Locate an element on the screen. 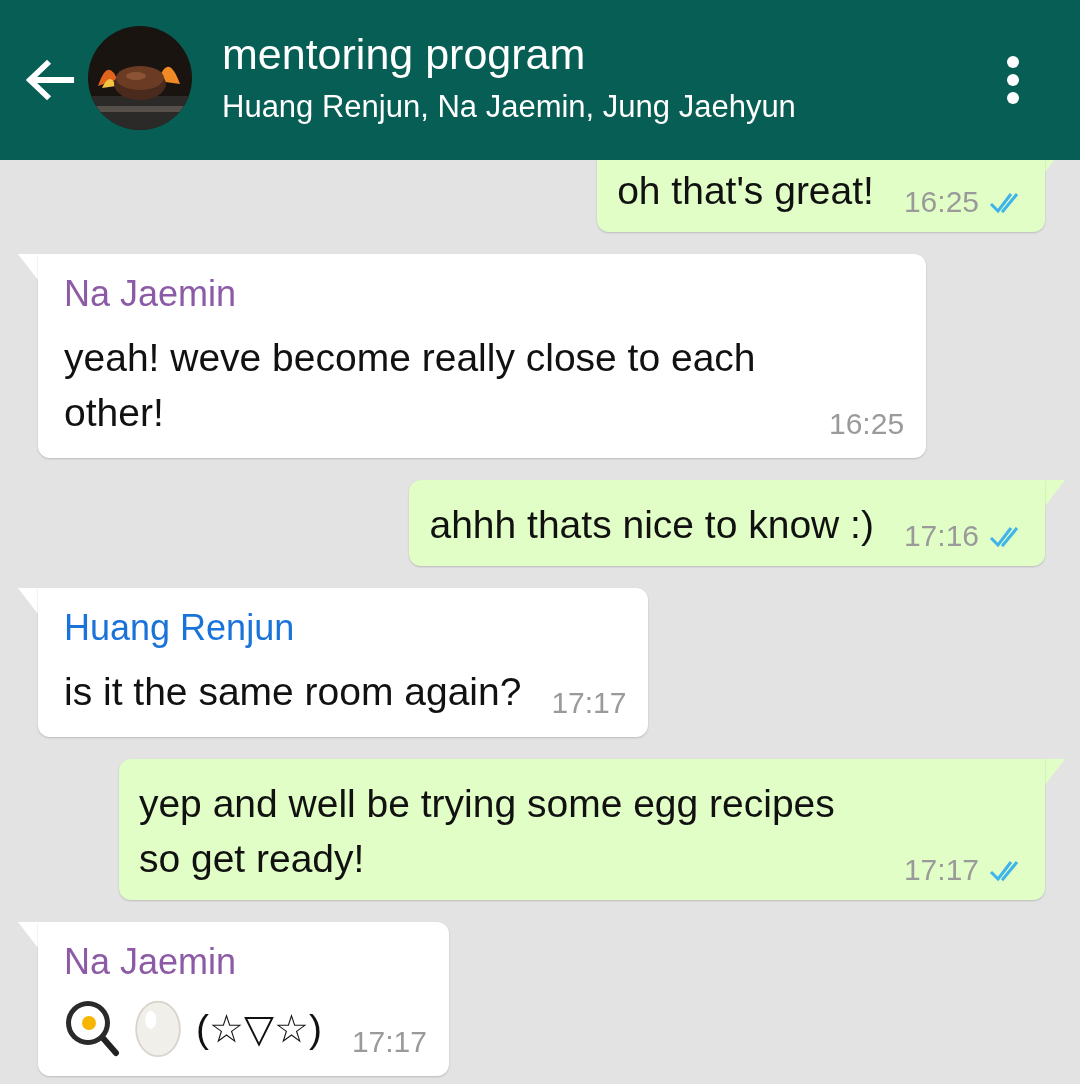 This screenshot has width=1080, height=1084. message-text: oh that's great! is located at coordinates (745, 191).